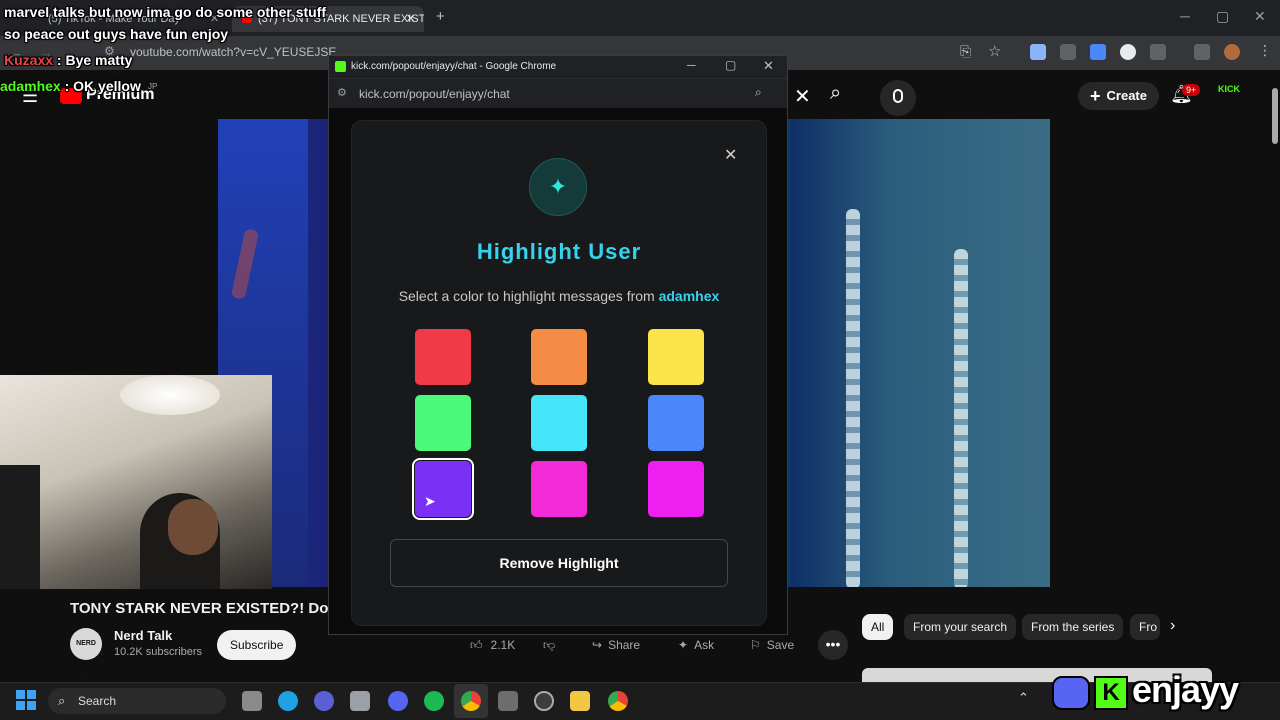  Describe the element at coordinates (29, 60) in the screenshot. I see `chat-username: Kuzaxx` at that location.